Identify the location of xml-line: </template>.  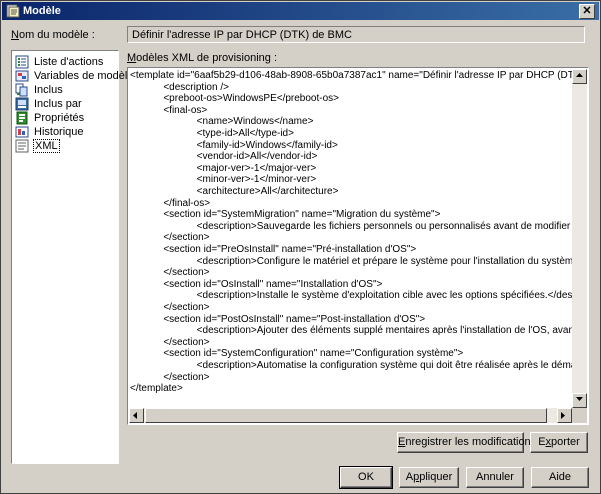
(156, 389).